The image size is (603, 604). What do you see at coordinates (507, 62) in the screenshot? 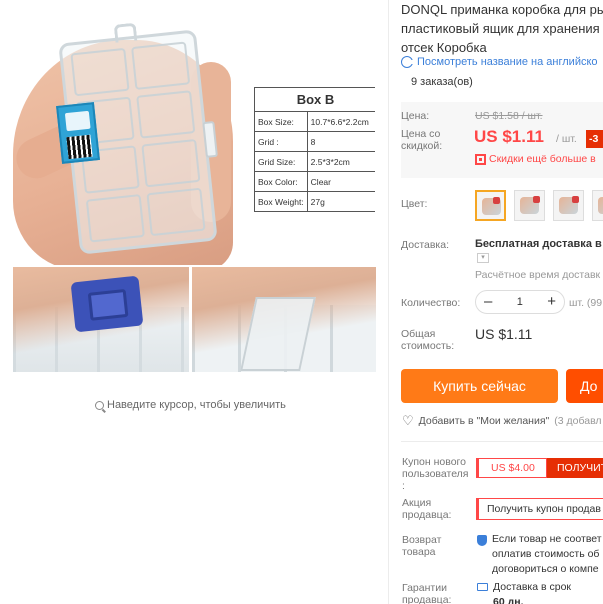
I see `translate-link-text: Посмотреть название на английско` at bounding box center [507, 62].